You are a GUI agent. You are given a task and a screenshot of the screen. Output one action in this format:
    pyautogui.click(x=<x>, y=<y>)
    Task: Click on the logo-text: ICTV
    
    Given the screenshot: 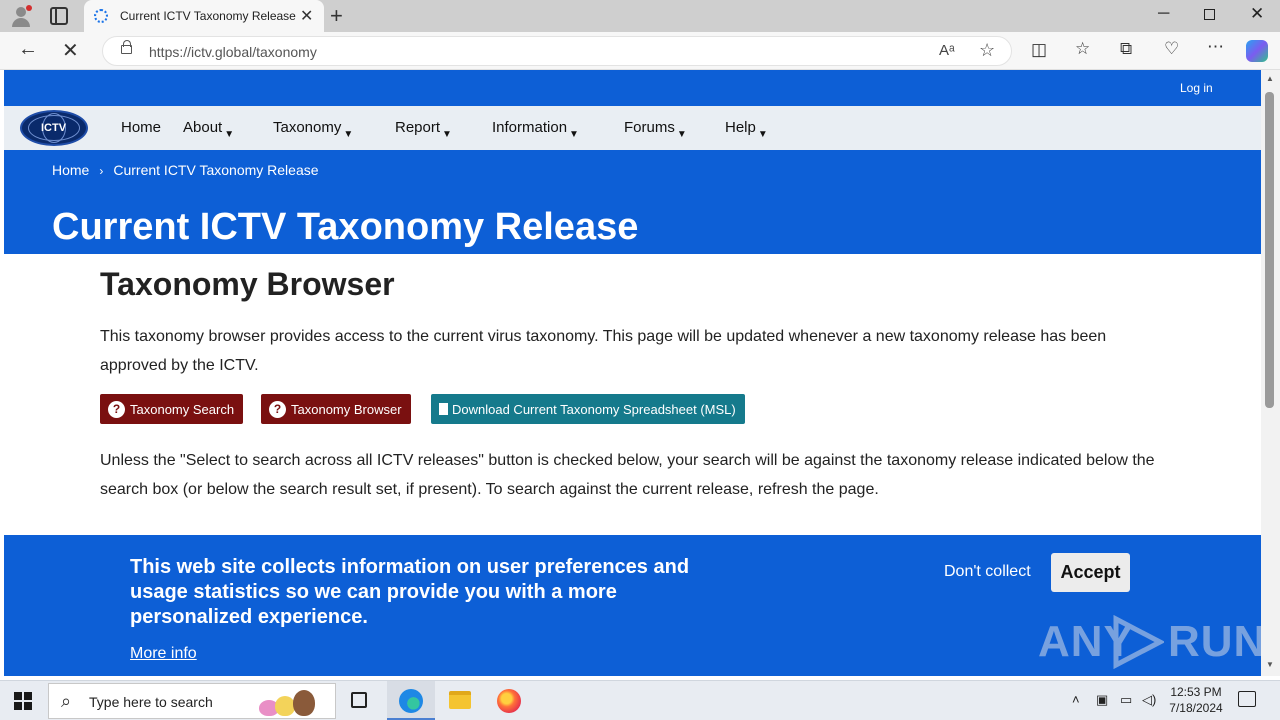 What is the action you would take?
    pyautogui.click(x=54, y=128)
    